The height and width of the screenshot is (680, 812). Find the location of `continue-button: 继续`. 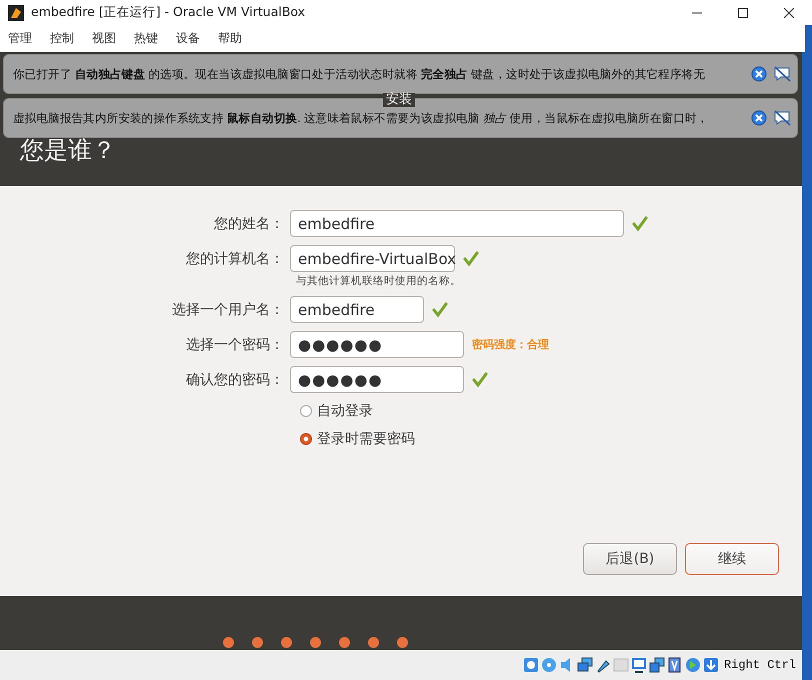

continue-button: 继续 is located at coordinates (732, 559).